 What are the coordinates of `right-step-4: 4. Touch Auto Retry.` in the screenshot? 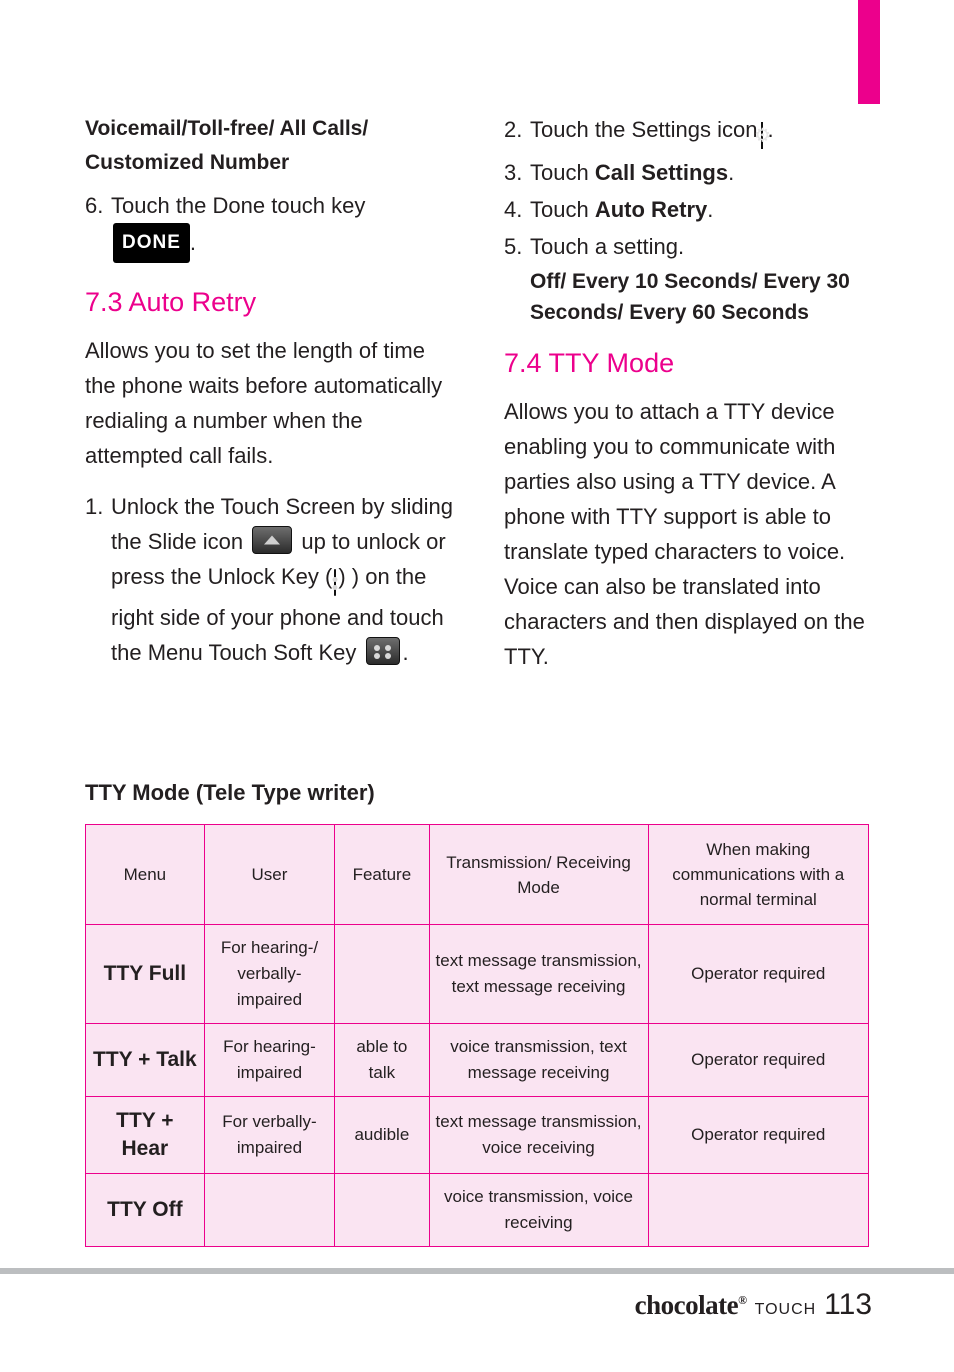 It's located at (689, 209).